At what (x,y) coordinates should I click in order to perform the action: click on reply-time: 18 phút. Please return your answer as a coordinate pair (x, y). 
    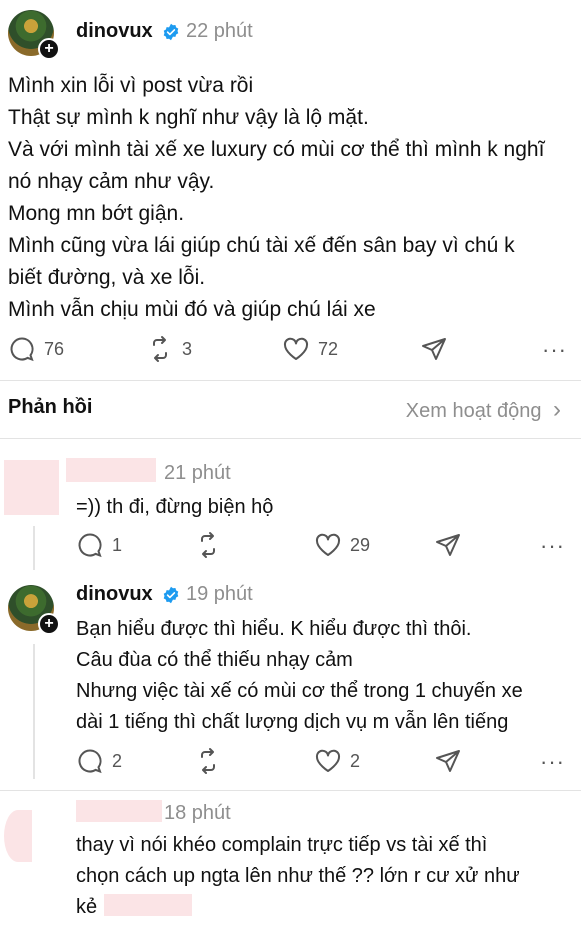
    Looking at the image, I should click on (197, 813).